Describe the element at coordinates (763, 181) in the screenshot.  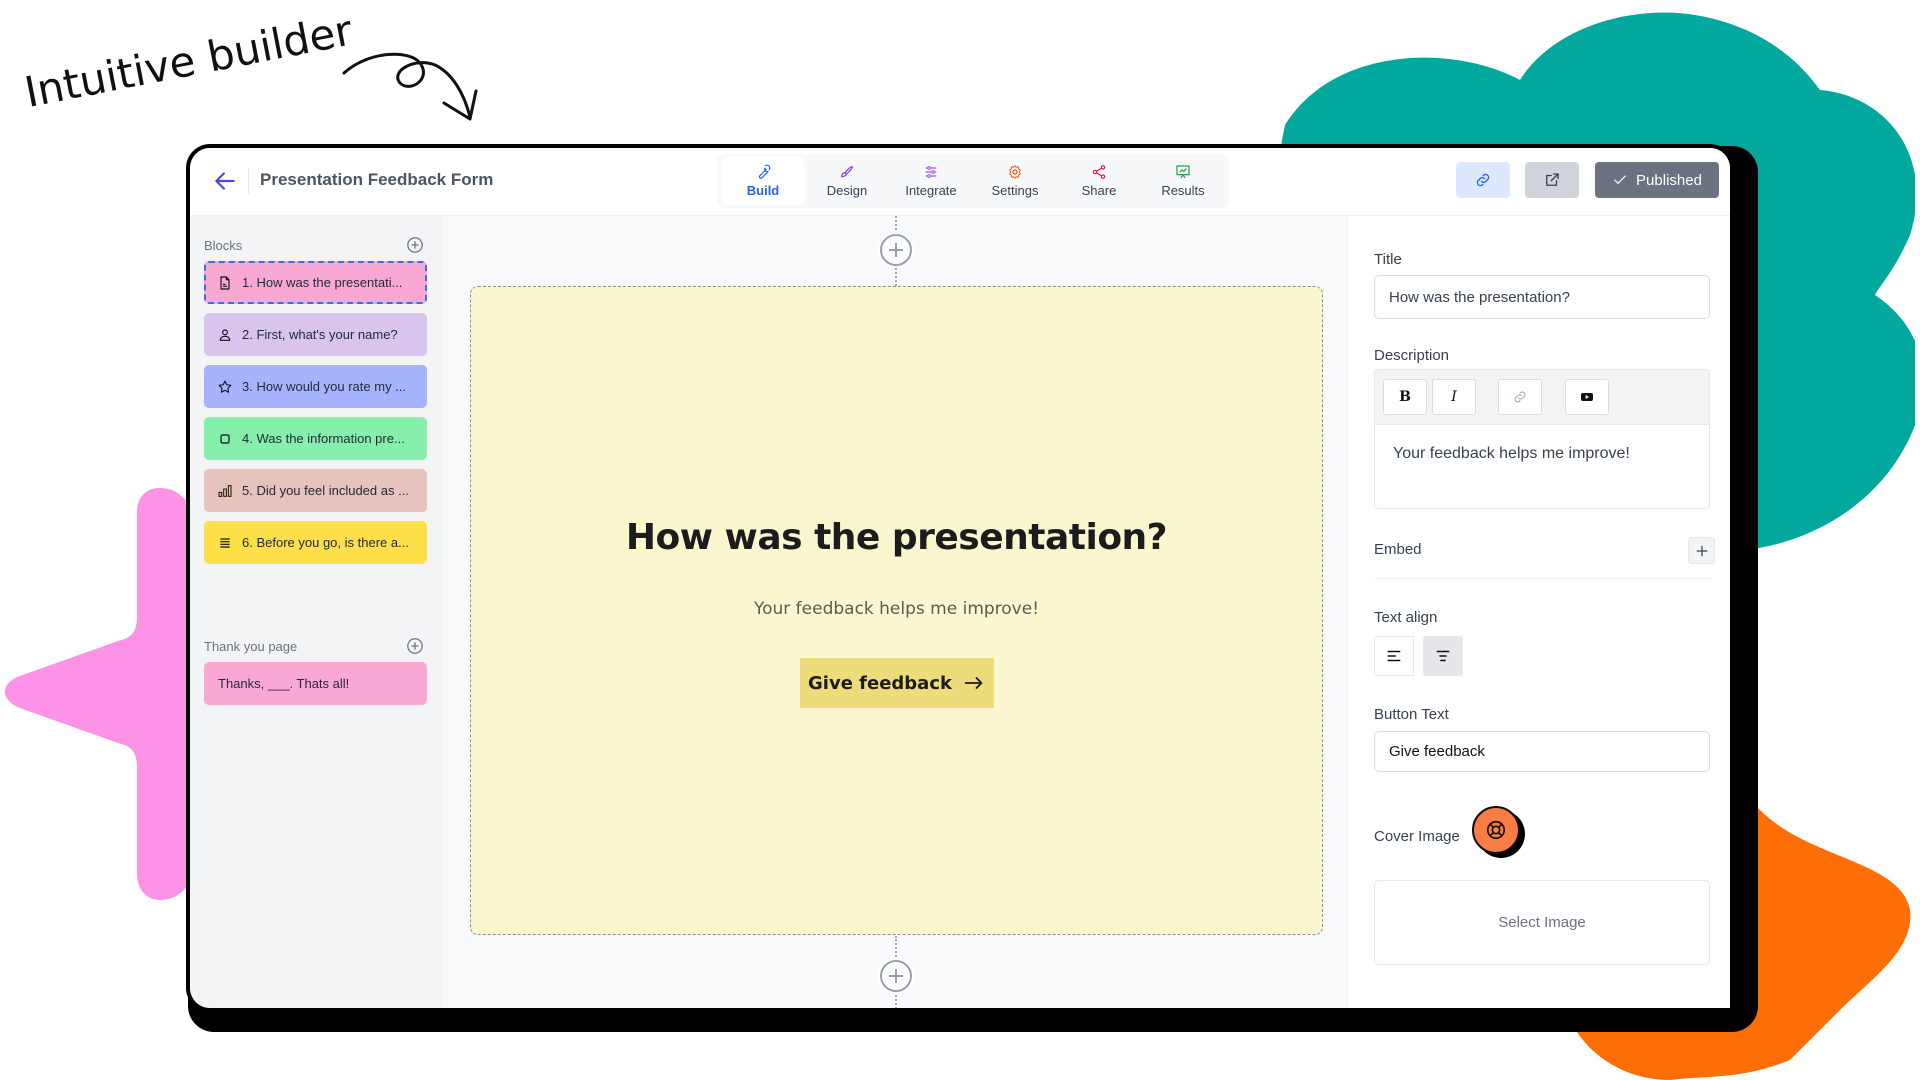
I see `tab-build: Build` at that location.